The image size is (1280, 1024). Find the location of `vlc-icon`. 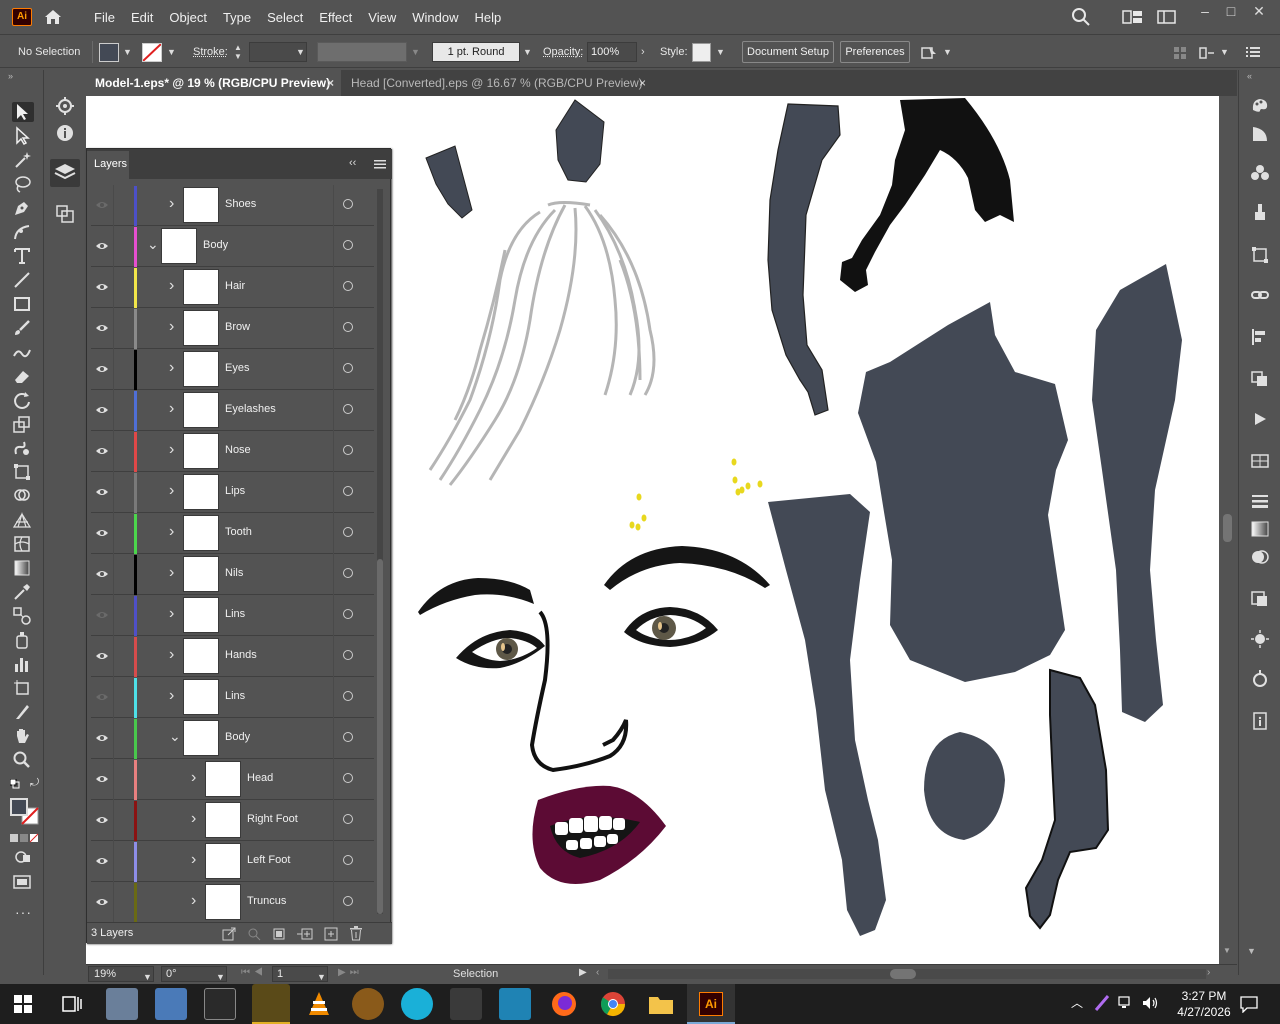

vlc-icon is located at coordinates (319, 1004).